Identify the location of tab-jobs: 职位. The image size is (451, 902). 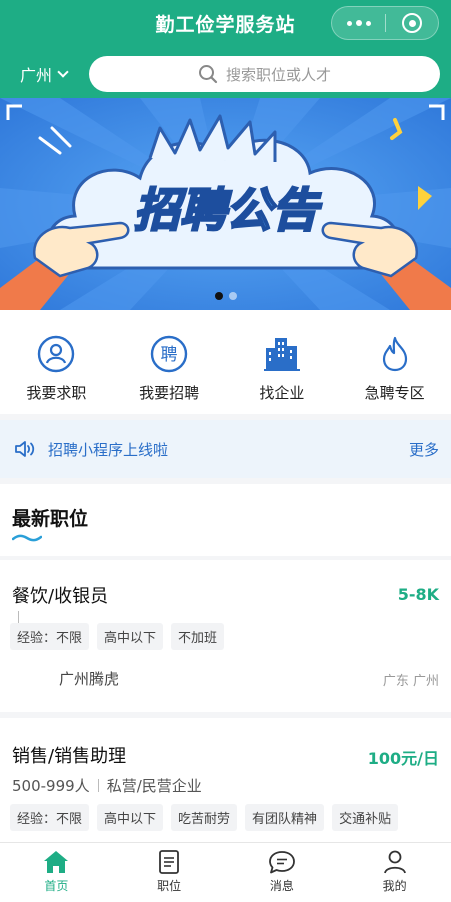
(169, 872).